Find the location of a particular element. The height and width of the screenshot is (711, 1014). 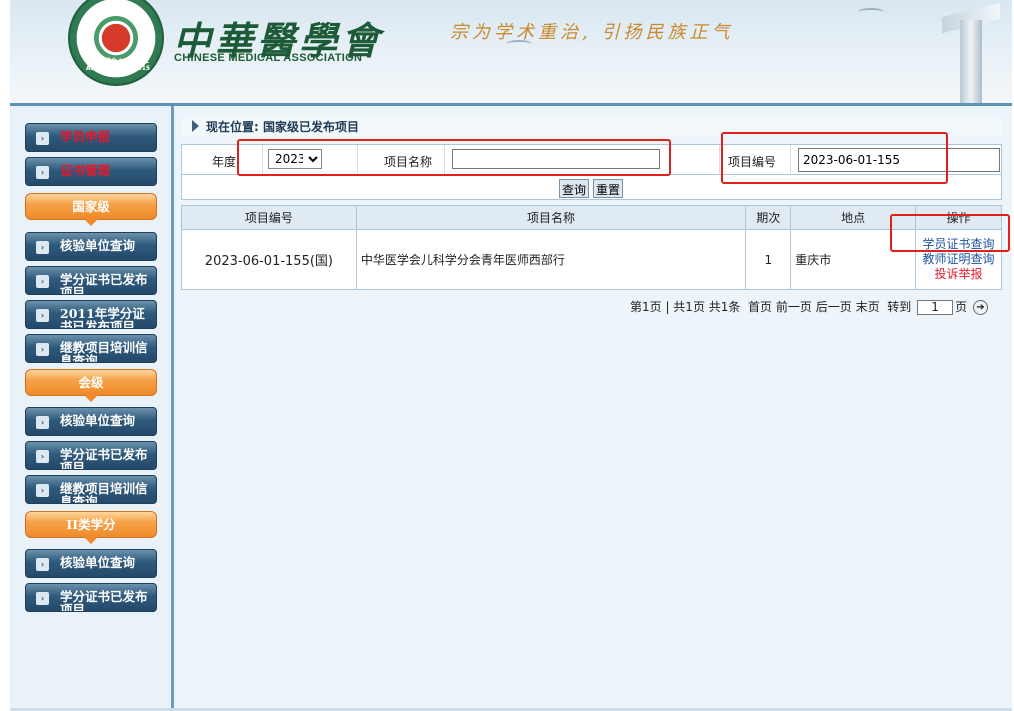

table-header-row: 项目编号 项目名称 期次 地点 操作 is located at coordinates (591, 217).